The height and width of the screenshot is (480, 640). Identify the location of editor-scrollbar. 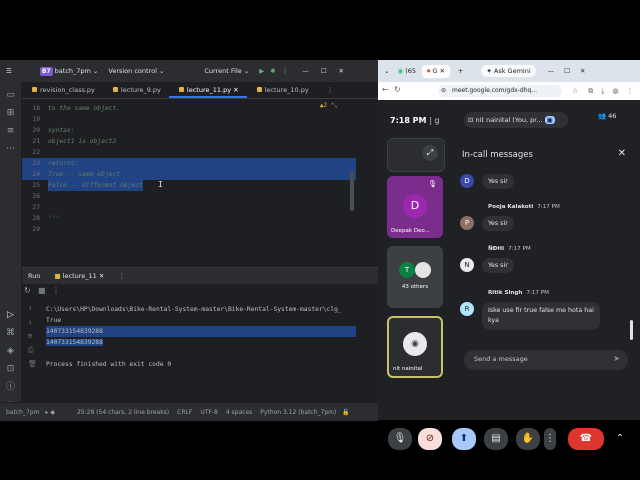
(352, 191).